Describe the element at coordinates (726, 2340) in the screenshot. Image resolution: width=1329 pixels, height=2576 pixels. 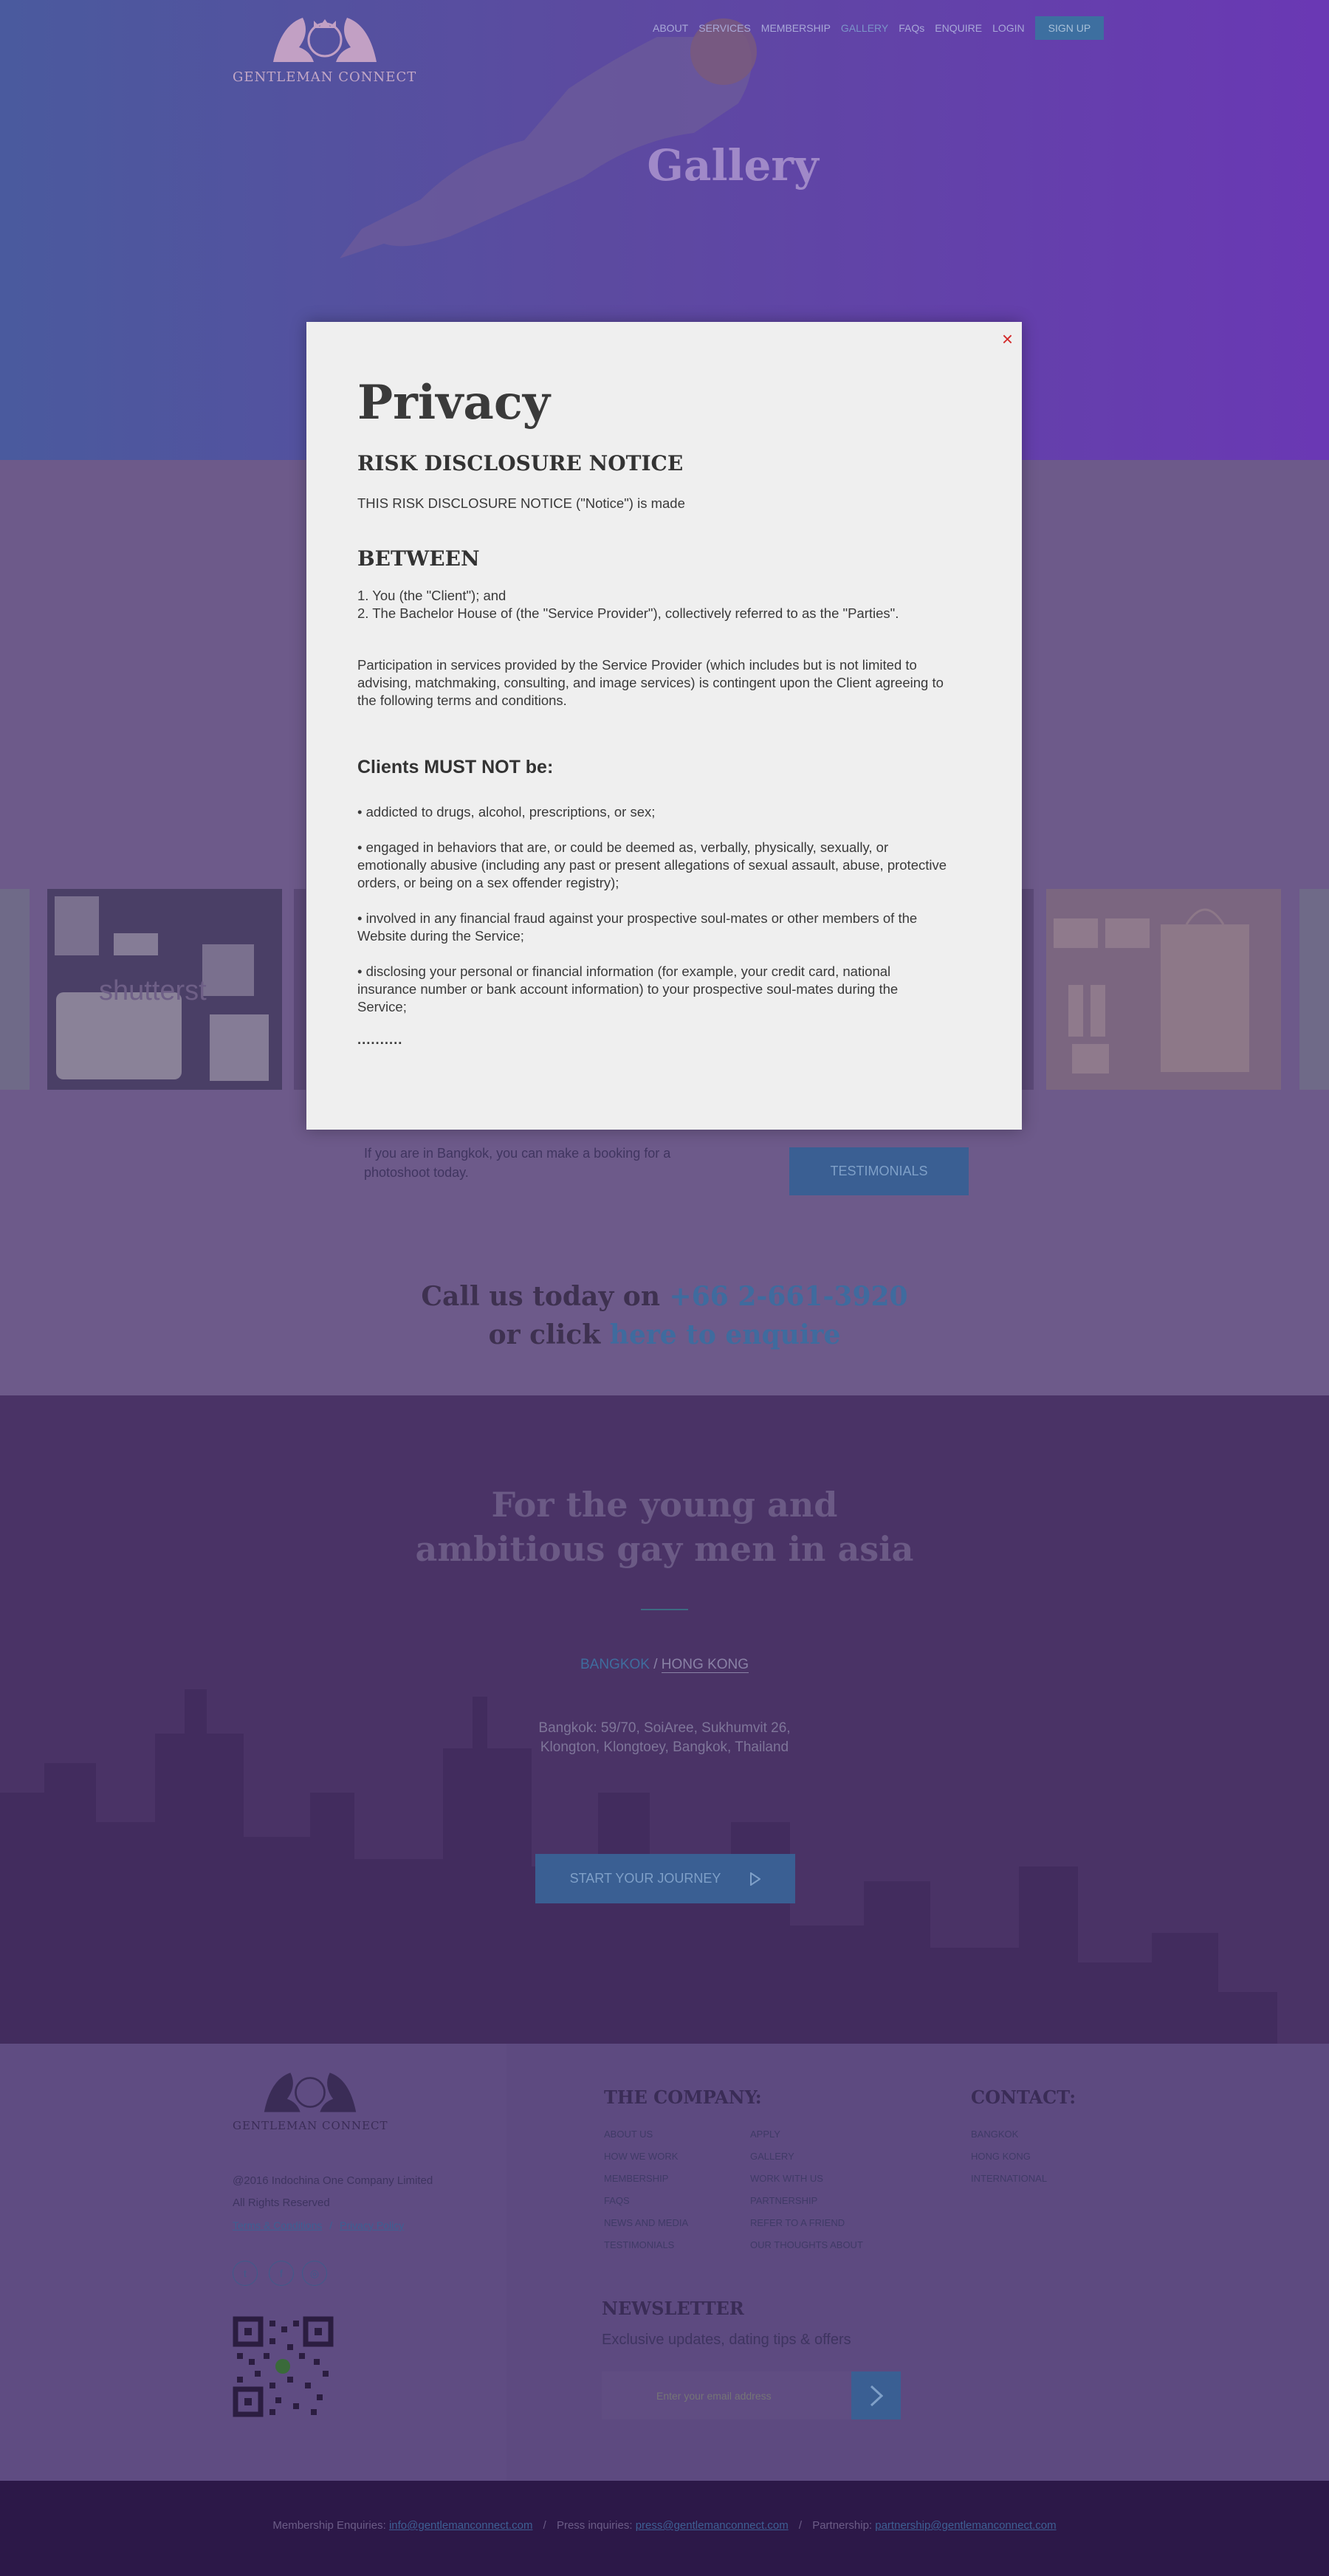
I see `newsletter-subtitle: Exclusive updates, dating tips & offers` at that location.